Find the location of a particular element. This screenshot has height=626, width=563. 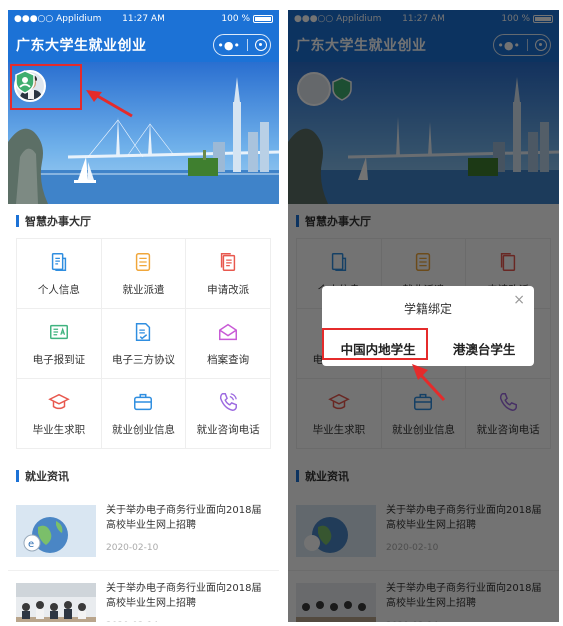

capsule-divider is located at coordinates (247, 45).